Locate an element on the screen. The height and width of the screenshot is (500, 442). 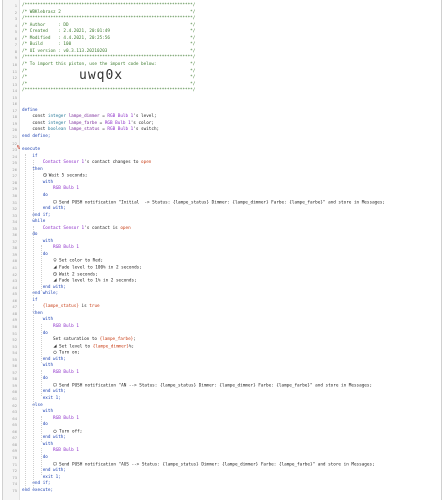
code-line: 53 Set level to {lampe_dimmer}%; is located at coordinates (222, 347).